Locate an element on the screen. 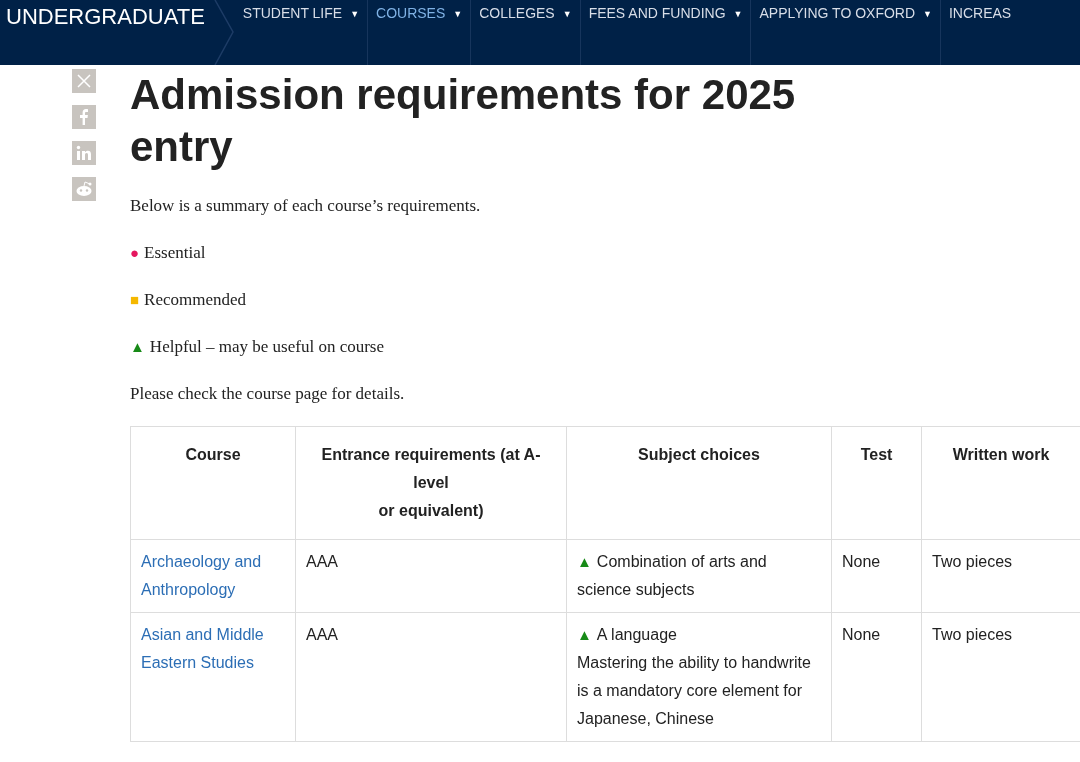 Image resolution: width=1080 pixels, height=762 pixels. site-title: UNDERGRADUATE is located at coordinates (106, 16).